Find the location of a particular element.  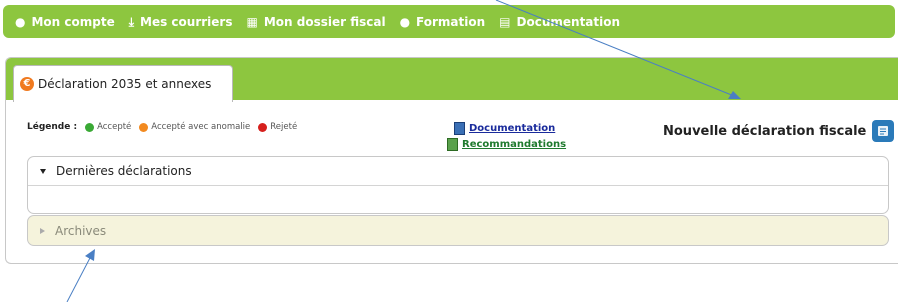

document-icon: ▤ is located at coordinates (505, 21).